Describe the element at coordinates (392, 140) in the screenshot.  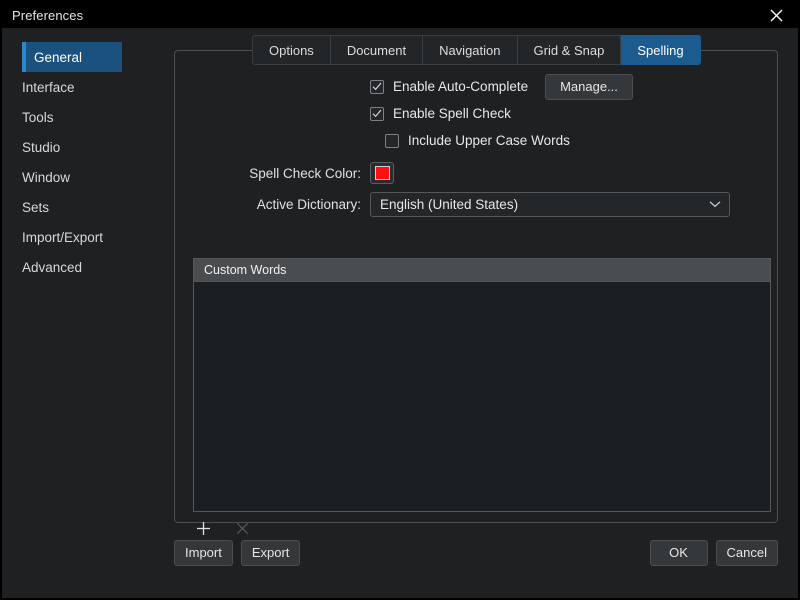
I see `include-upper-case-words-checkbox` at that location.